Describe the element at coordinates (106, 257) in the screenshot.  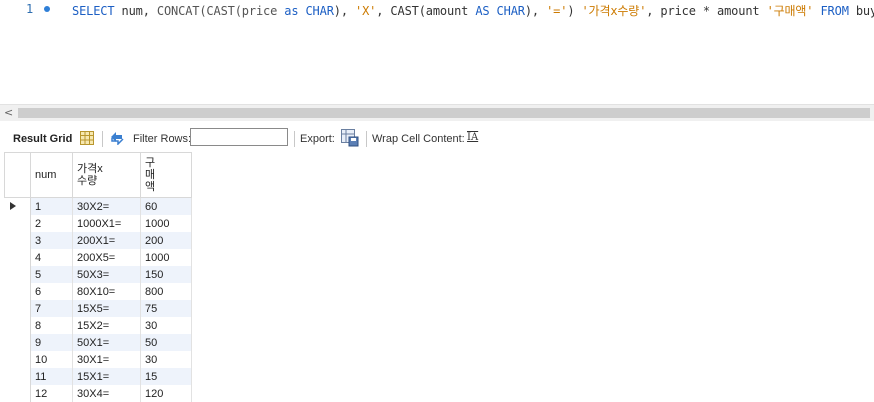
I see `cell-price-amount: 200X5=` at that location.